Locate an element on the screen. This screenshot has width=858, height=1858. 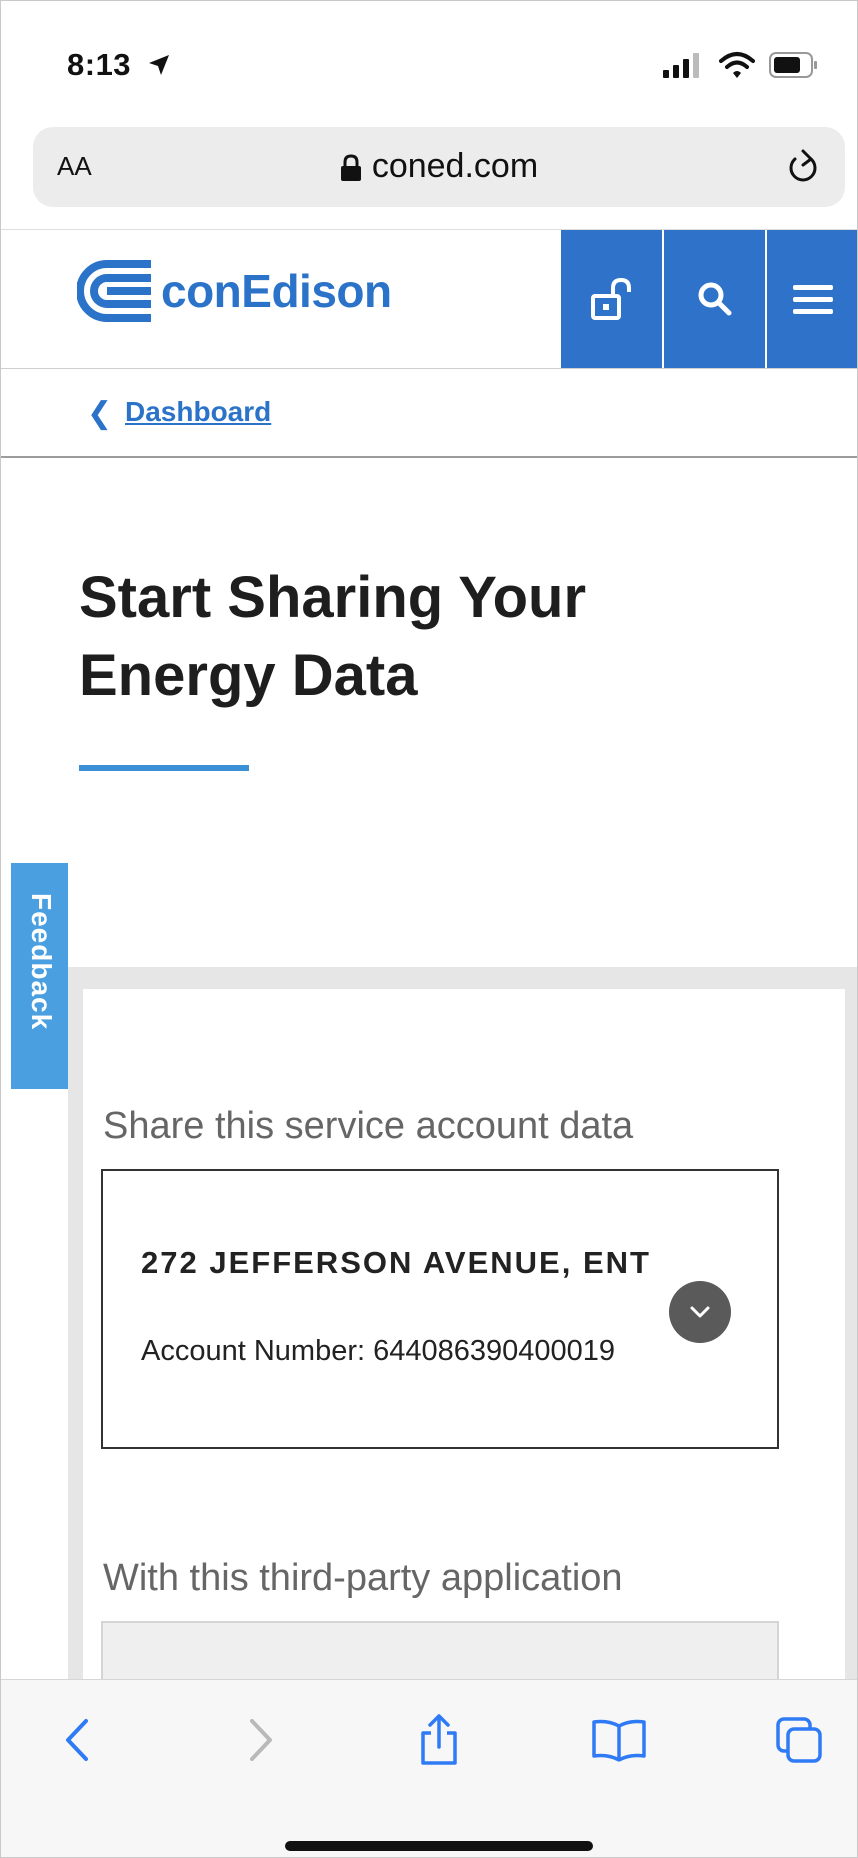
home-indicator is located at coordinates (439, 1846).